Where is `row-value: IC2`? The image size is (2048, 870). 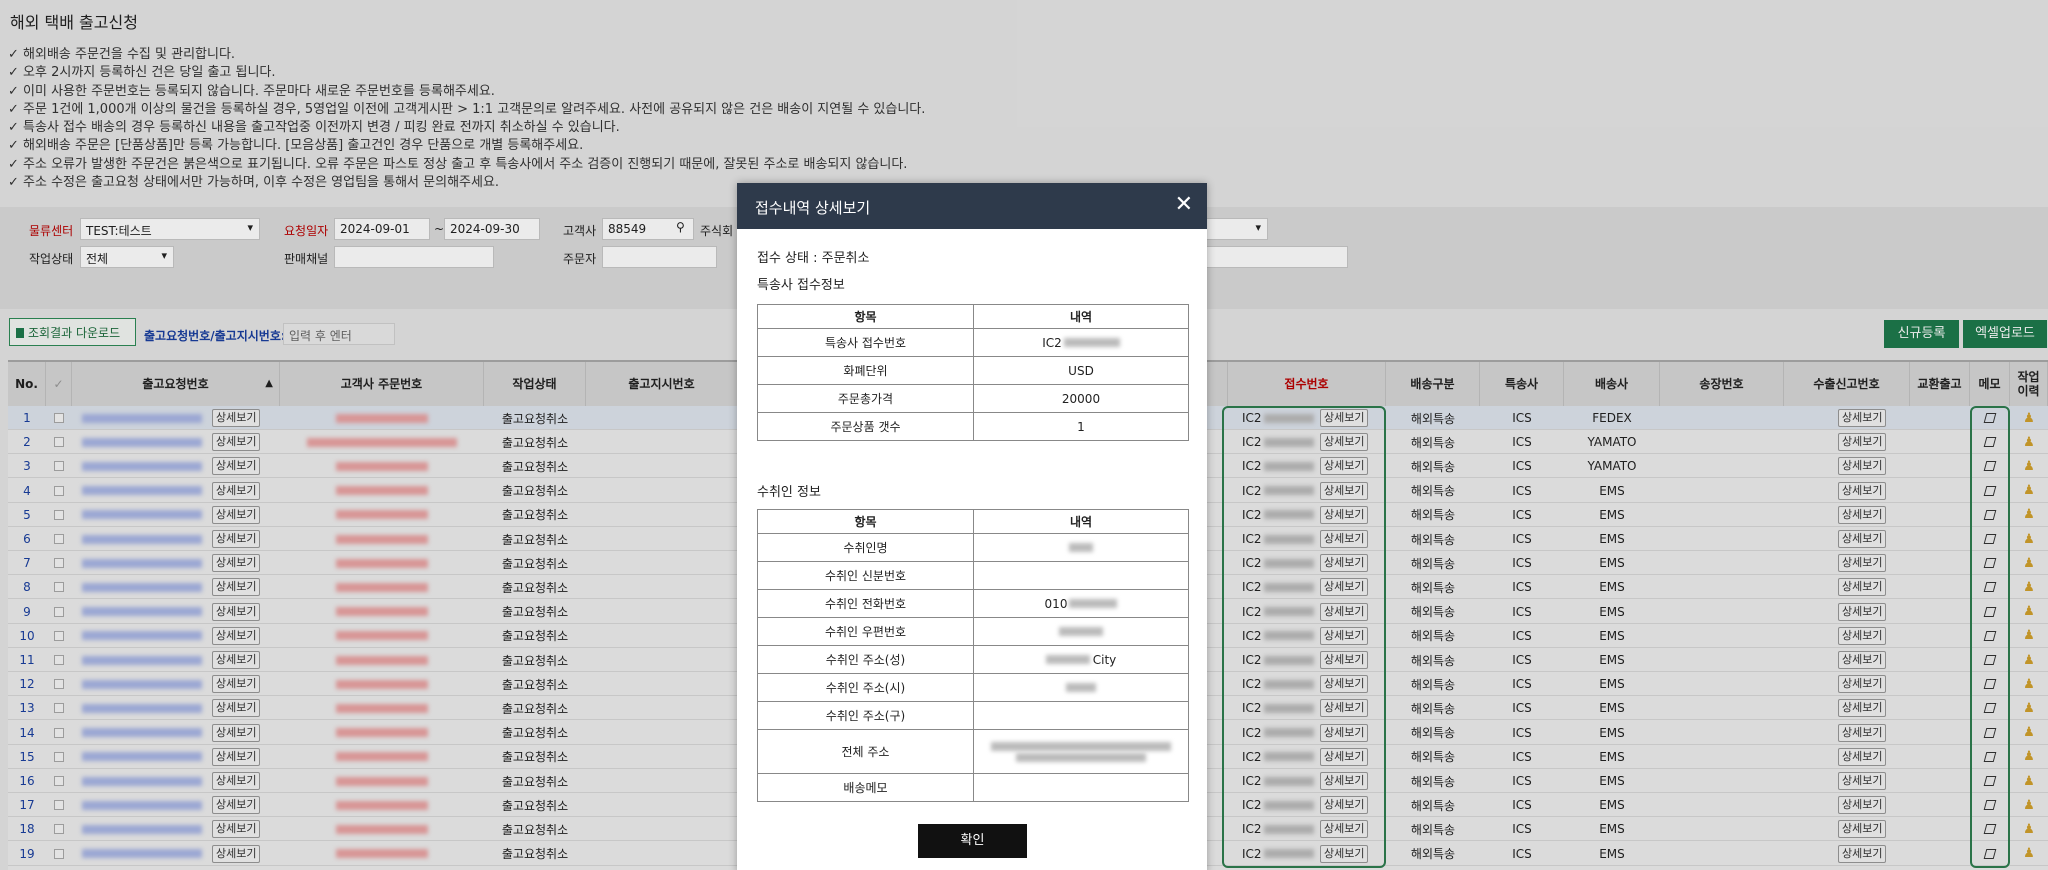
row-value: IC2 is located at coordinates (1081, 342).